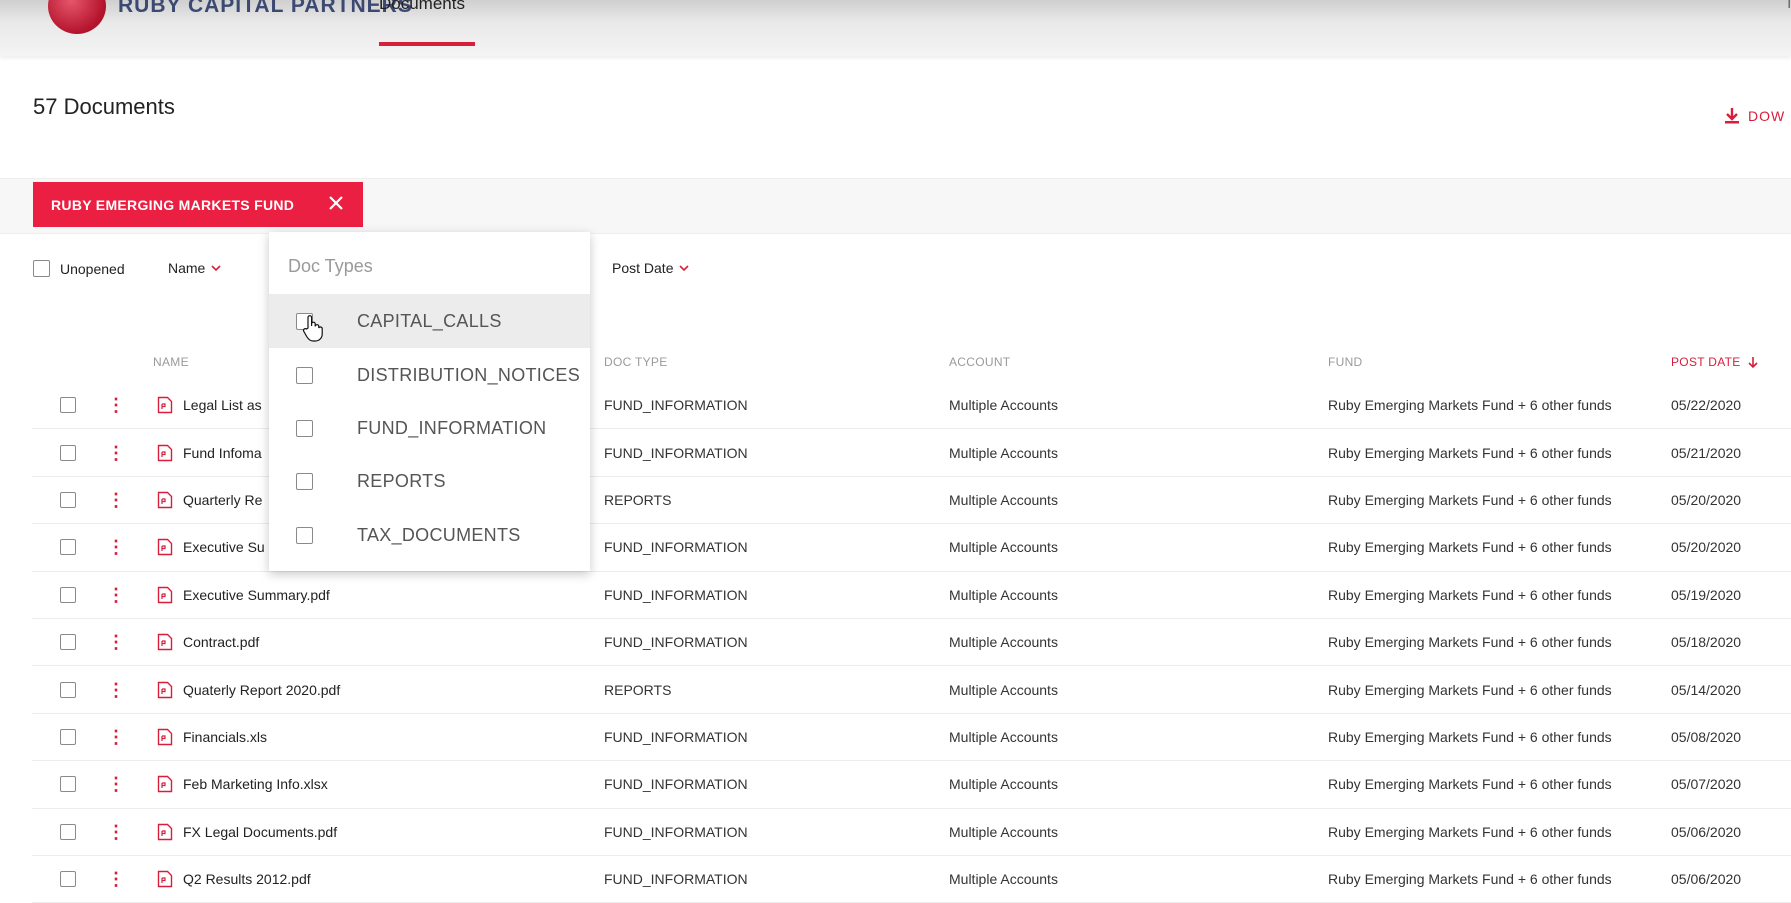 The width and height of the screenshot is (1791, 903). I want to click on doc-type-option-fund-information: FUND_INFORMATION, so click(429, 428).